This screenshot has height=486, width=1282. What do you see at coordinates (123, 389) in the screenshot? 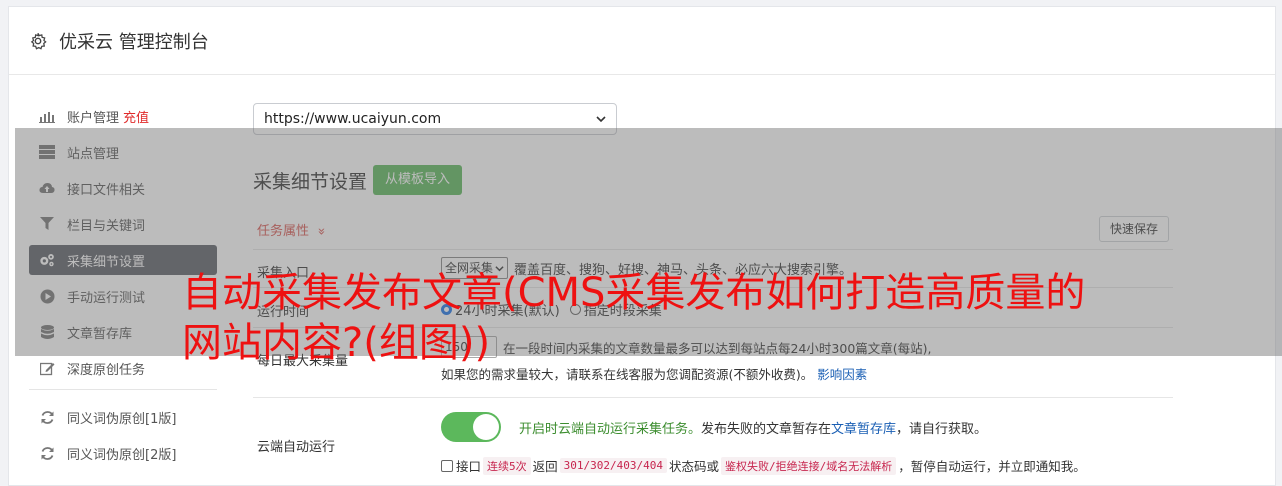
I see `sidebar-divider` at bounding box center [123, 389].